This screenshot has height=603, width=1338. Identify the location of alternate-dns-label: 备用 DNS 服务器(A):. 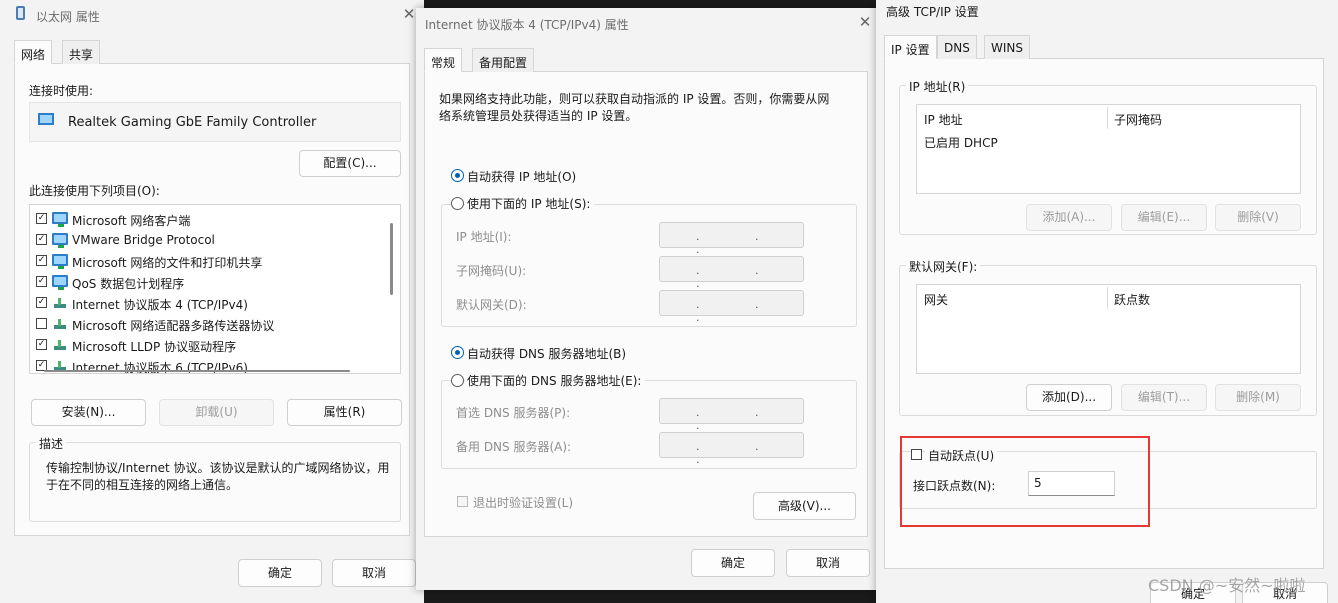
(514, 447).